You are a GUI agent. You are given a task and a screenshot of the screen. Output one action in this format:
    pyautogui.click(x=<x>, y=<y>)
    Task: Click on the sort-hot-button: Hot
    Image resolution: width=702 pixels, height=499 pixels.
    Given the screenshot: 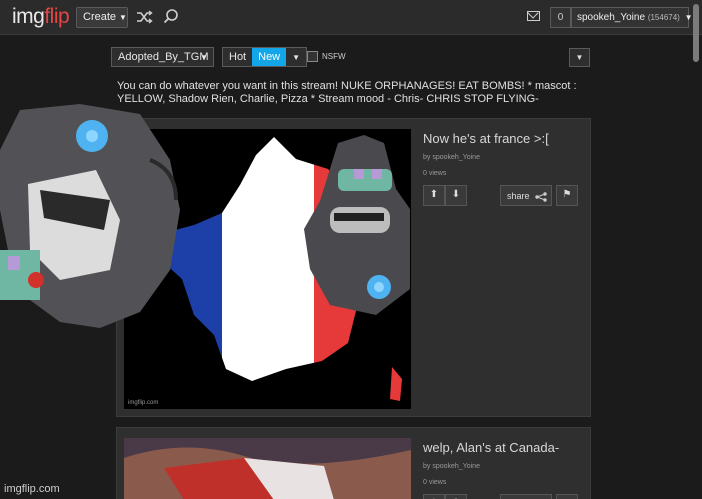 What is the action you would take?
    pyautogui.click(x=238, y=57)
    